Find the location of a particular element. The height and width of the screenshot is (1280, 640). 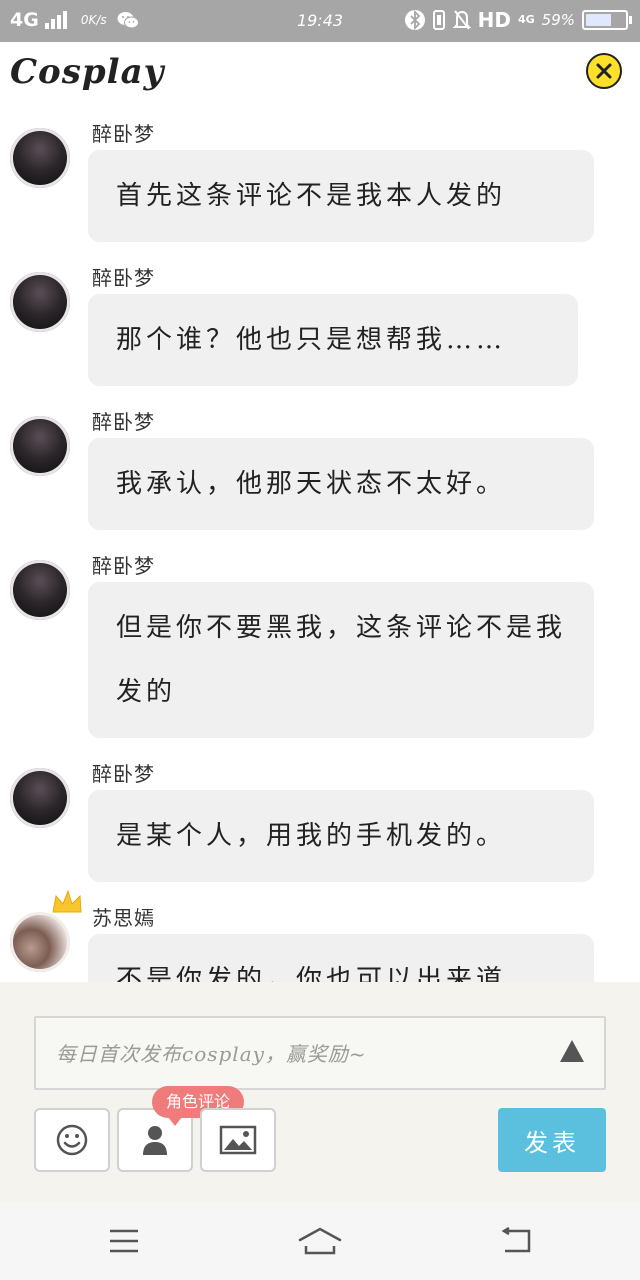

comment-input is located at coordinates (296, 1054).